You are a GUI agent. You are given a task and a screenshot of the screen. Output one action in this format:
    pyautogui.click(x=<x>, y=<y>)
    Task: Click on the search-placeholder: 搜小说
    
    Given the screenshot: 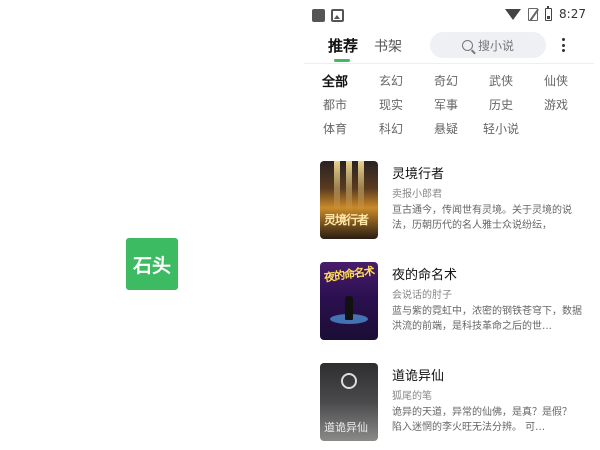 What is the action you would take?
    pyautogui.click(x=495, y=45)
    